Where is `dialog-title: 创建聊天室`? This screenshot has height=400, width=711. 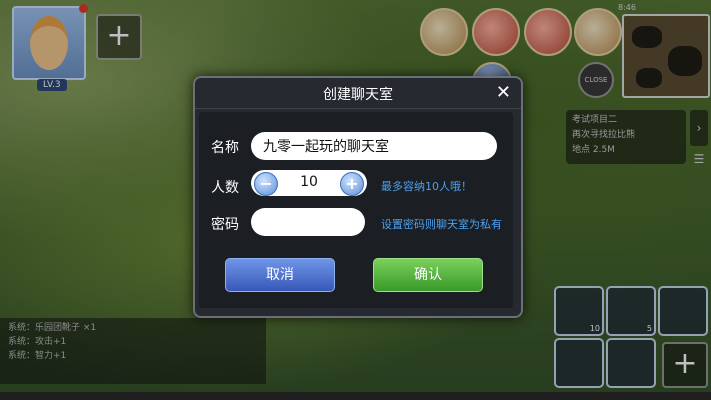 dialog-title: 创建聊天室 is located at coordinates (358, 95).